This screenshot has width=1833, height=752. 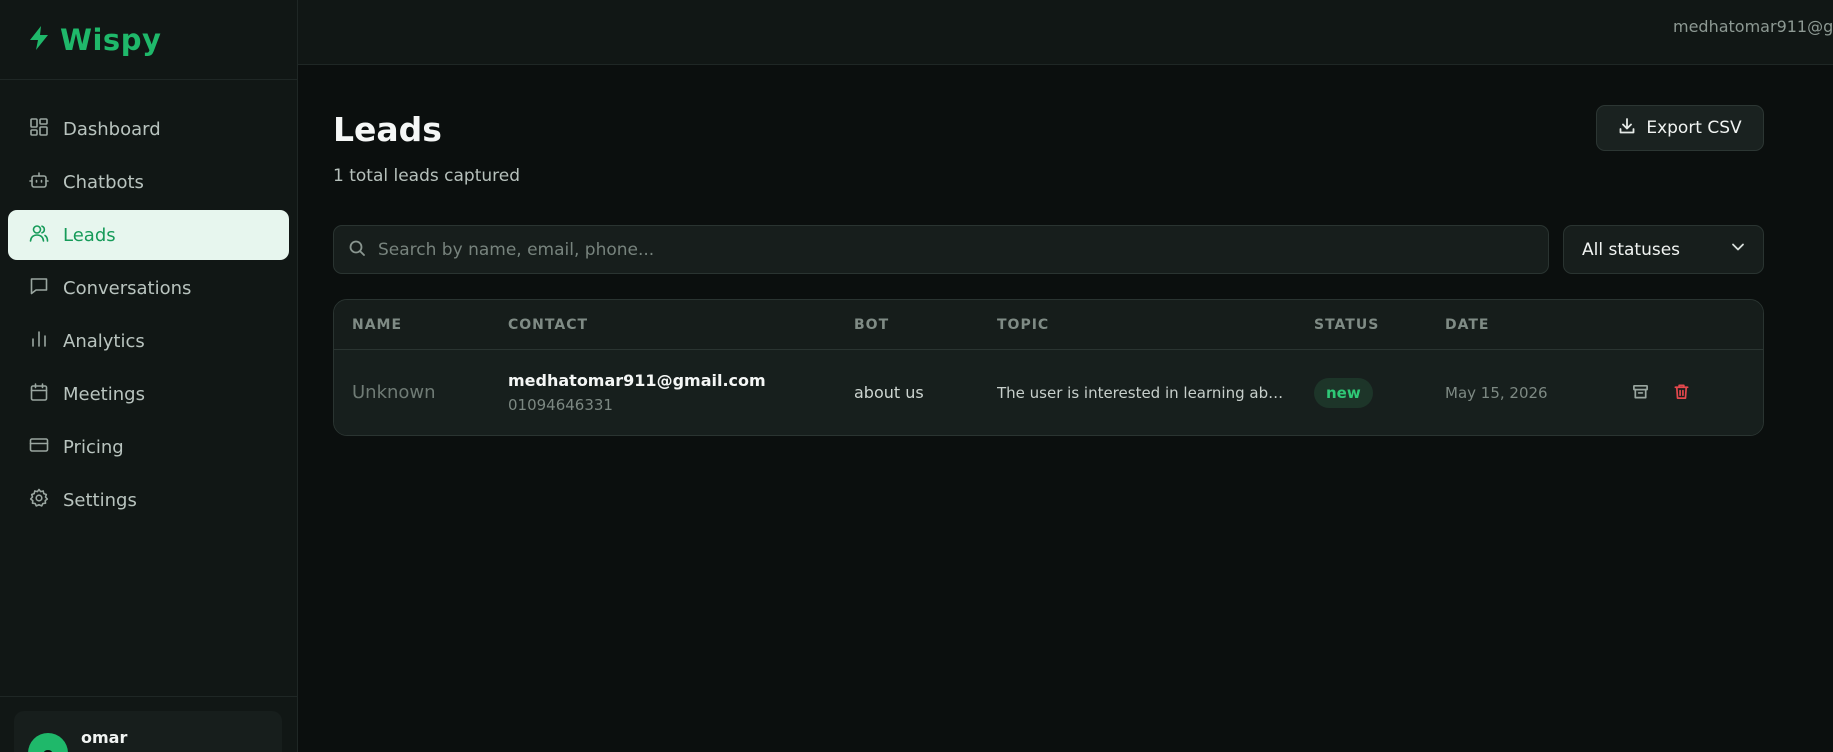 I want to click on status-filter-select: All statuses, so click(x=1663, y=249).